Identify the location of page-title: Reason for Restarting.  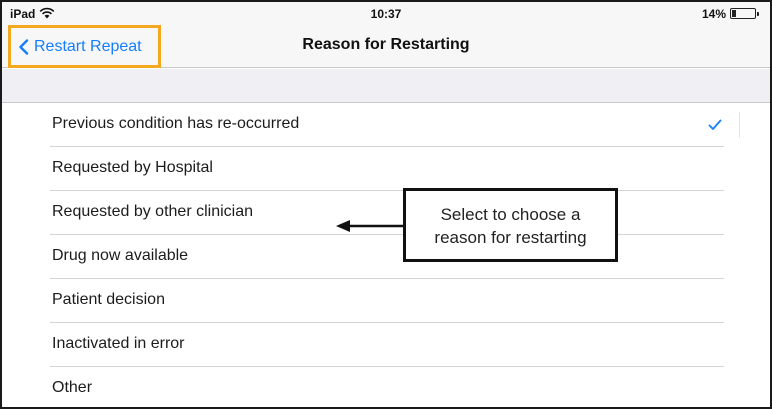
(386, 44).